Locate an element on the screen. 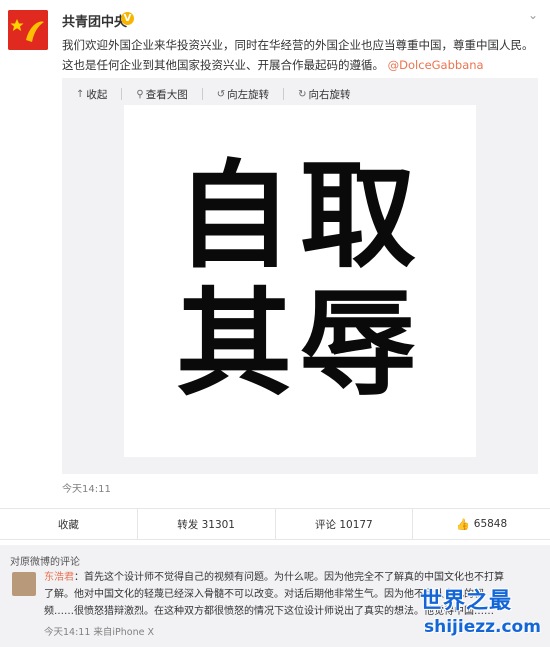  image-text-line-1: 自取 is located at coordinates (300, 216).